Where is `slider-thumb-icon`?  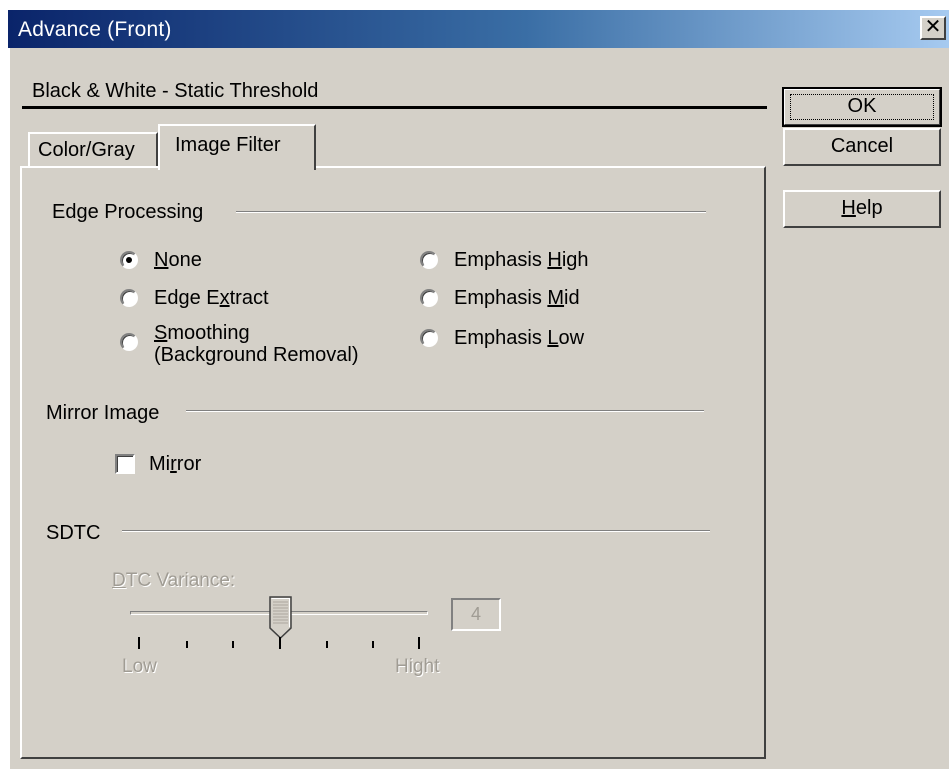
slider-thumb-icon is located at coordinates (281, 618).